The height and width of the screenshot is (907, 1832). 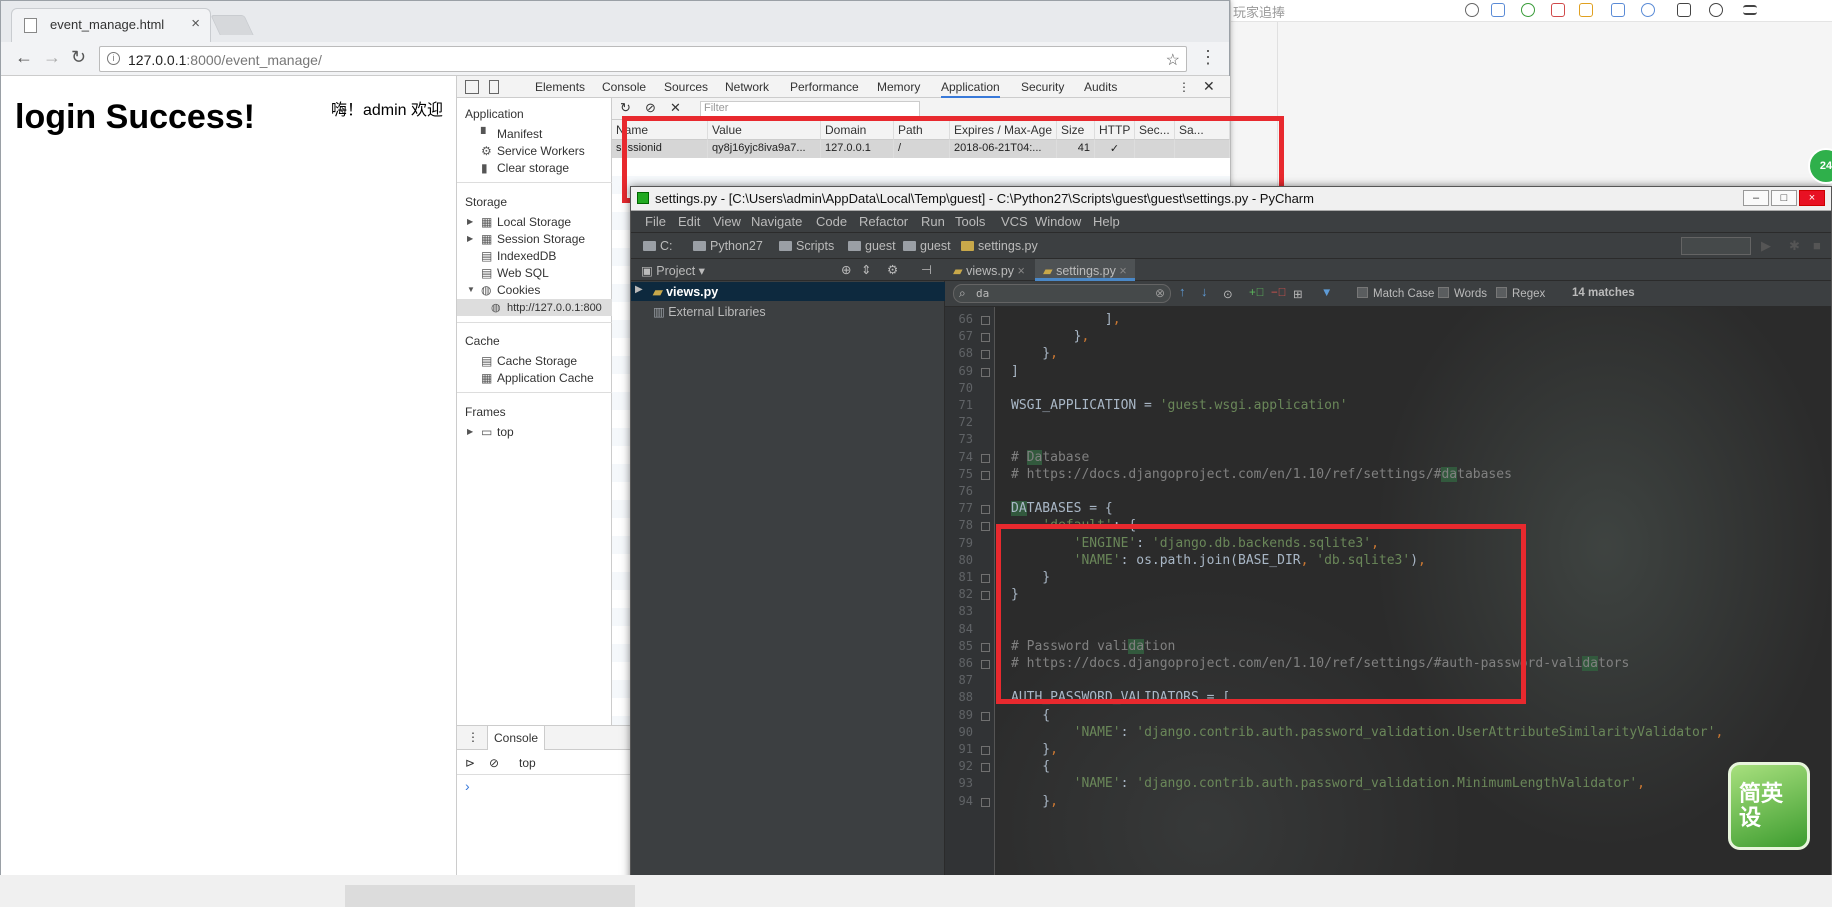 I want to click on menu-refactor: Refactor, so click(x=883, y=221).